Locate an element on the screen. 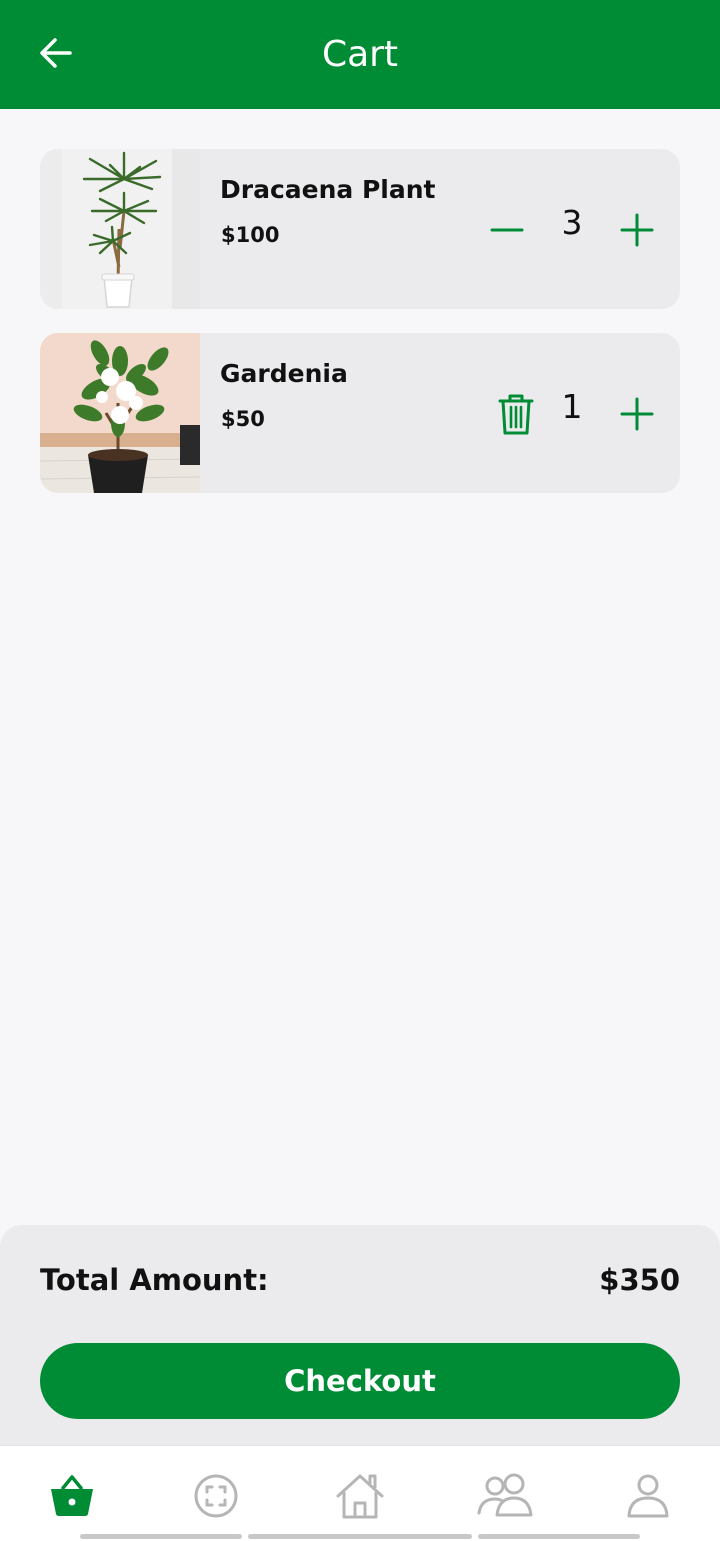 The image size is (720, 1541). bottom-navigation is located at coordinates (360, 1493).